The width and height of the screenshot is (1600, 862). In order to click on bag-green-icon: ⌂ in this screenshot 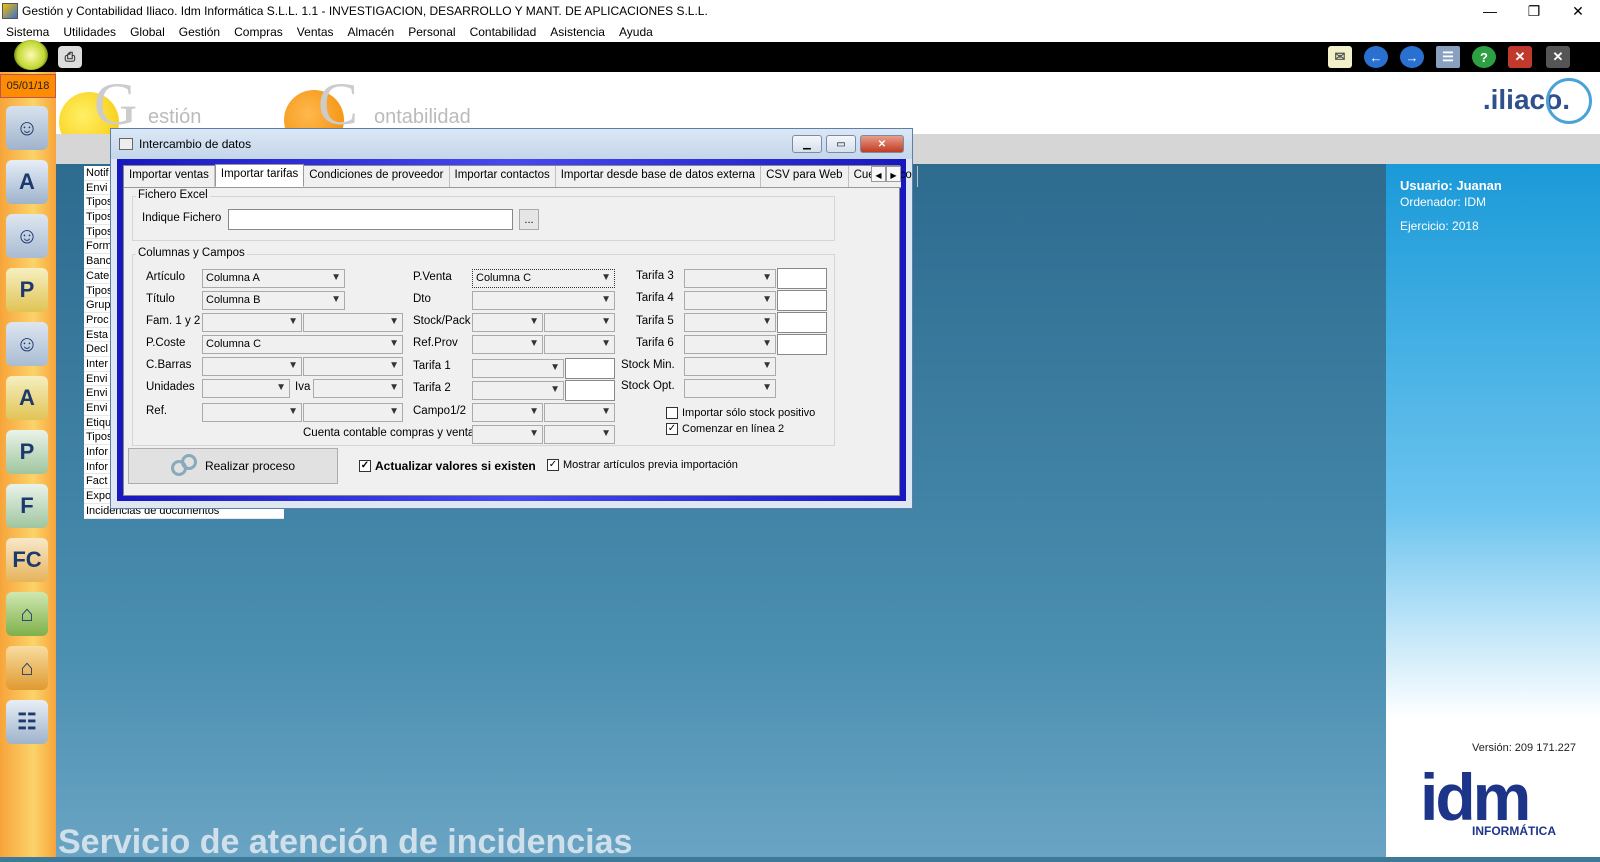, I will do `click(27, 614)`.